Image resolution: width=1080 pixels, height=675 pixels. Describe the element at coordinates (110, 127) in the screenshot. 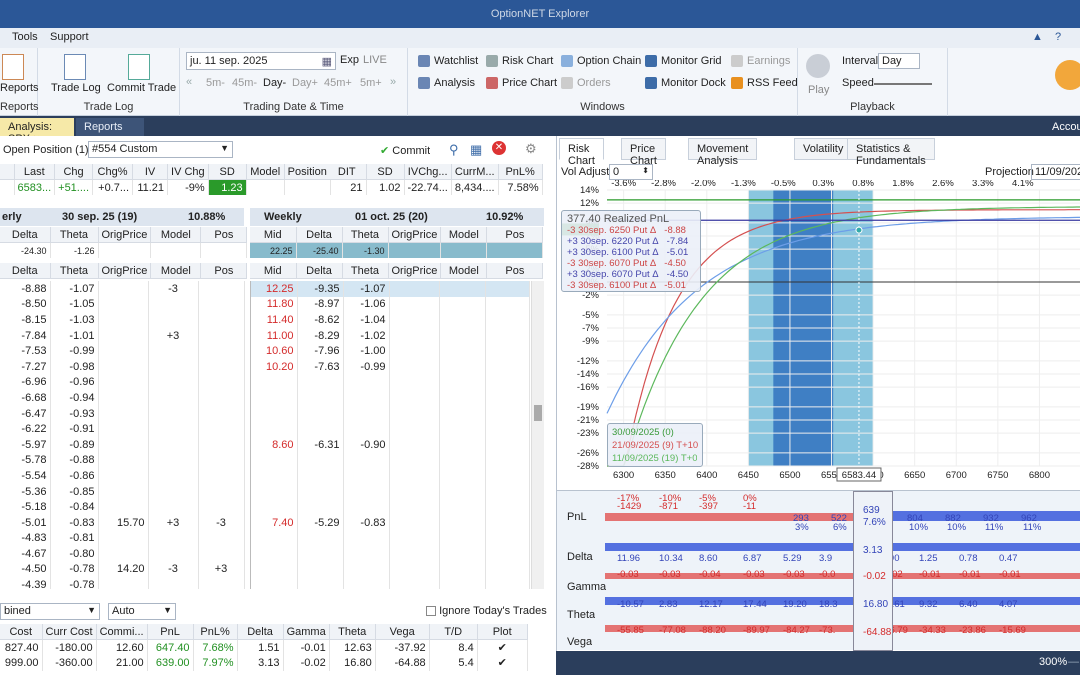

I see `tab-reports: Reports` at that location.